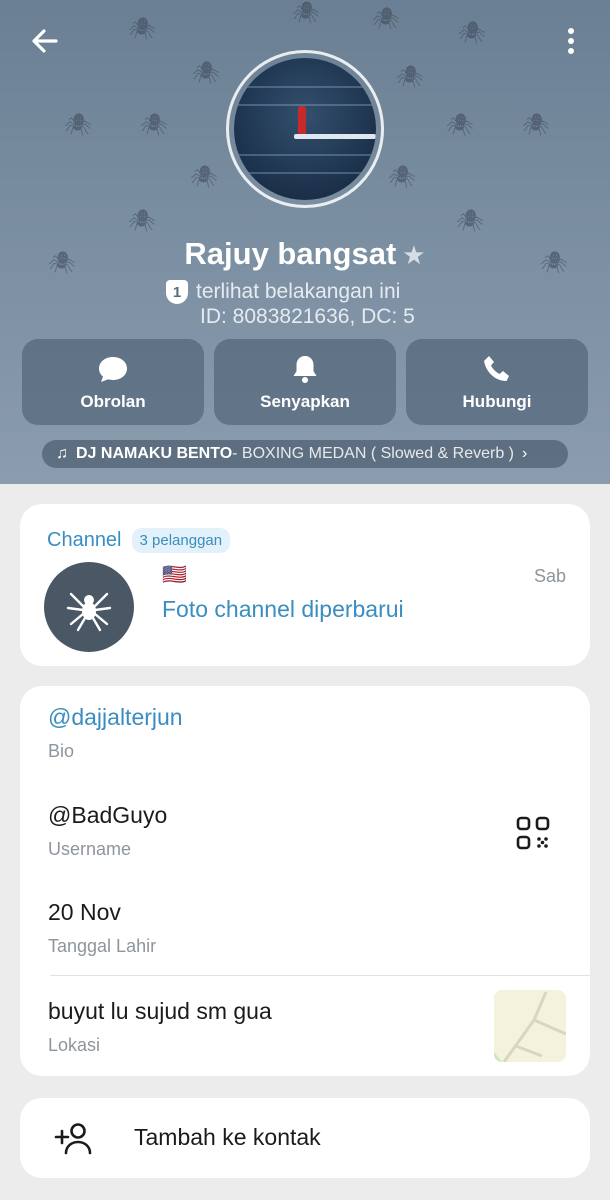 This screenshot has height=1200, width=610. I want to click on more-options-icon, so click(571, 41).